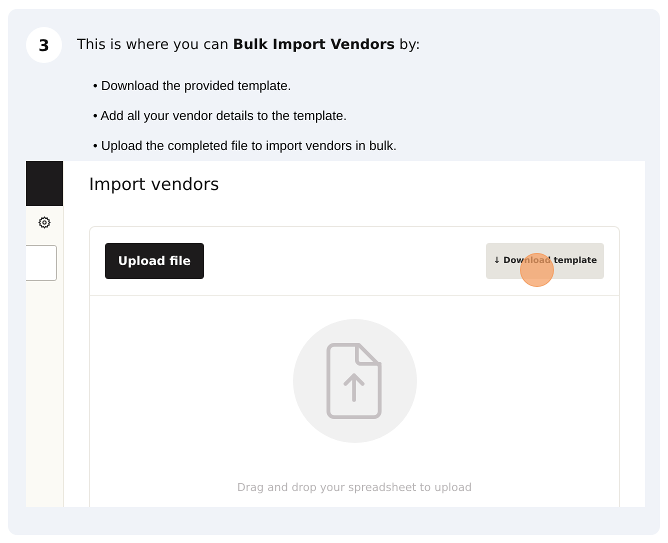 This screenshot has width=668, height=543. Describe the element at coordinates (44, 222) in the screenshot. I see `settings-icon` at that location.